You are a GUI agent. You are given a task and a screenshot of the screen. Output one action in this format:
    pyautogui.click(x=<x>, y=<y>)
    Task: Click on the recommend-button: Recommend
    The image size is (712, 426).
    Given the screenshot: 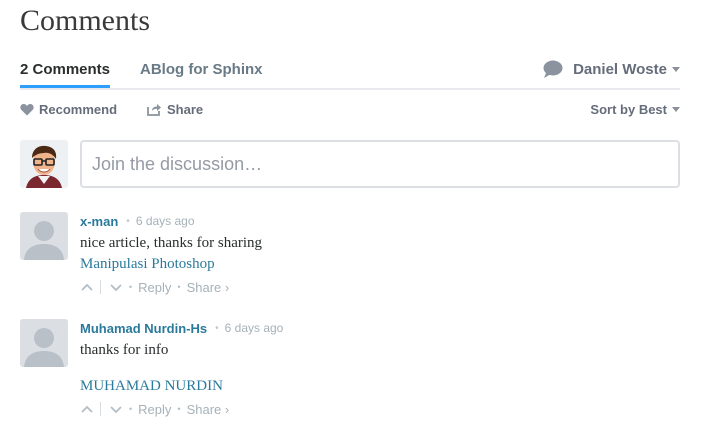 What is the action you would take?
    pyautogui.click(x=68, y=109)
    